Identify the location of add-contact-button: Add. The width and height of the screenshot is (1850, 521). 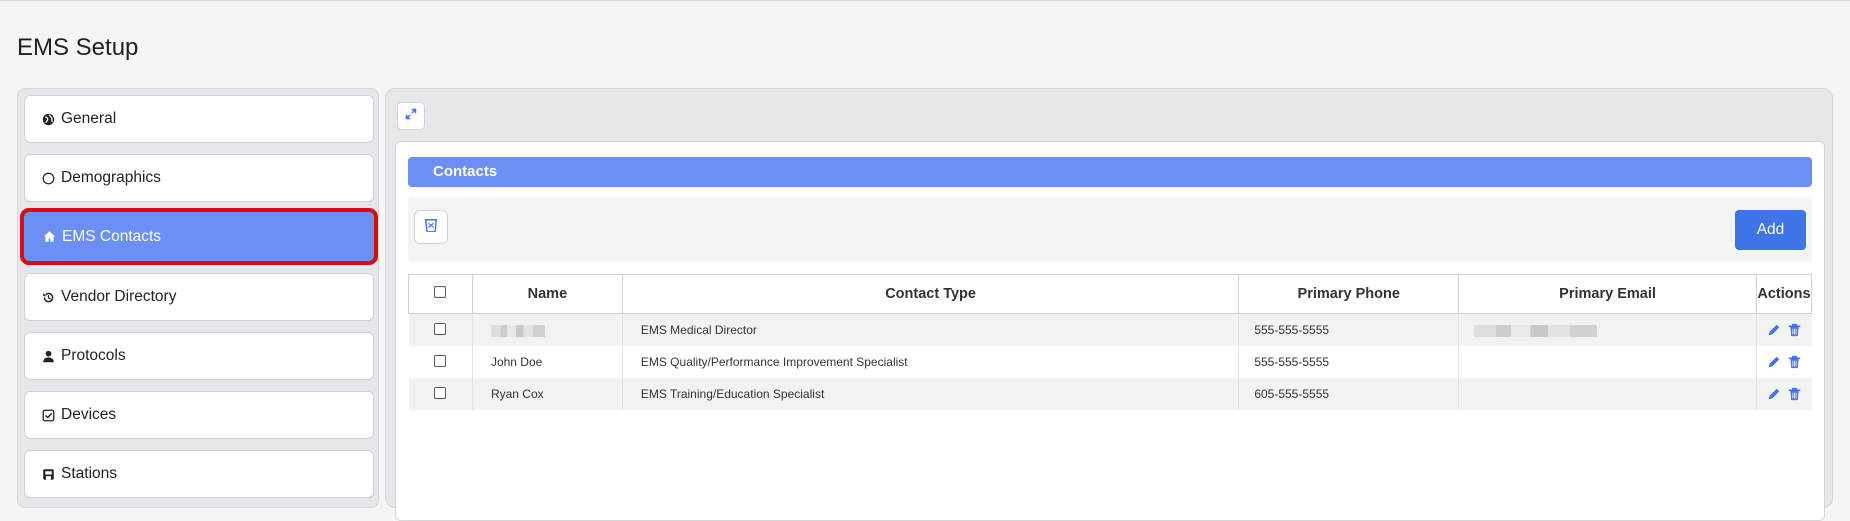
(1770, 230).